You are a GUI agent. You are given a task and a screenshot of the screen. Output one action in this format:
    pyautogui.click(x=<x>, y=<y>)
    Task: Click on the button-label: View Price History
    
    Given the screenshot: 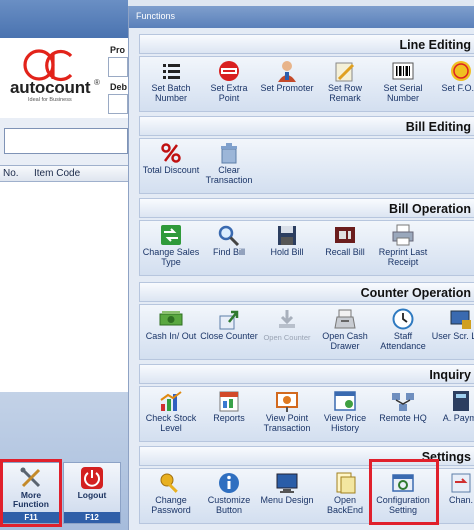 What is the action you would take?
    pyautogui.click(x=345, y=423)
    